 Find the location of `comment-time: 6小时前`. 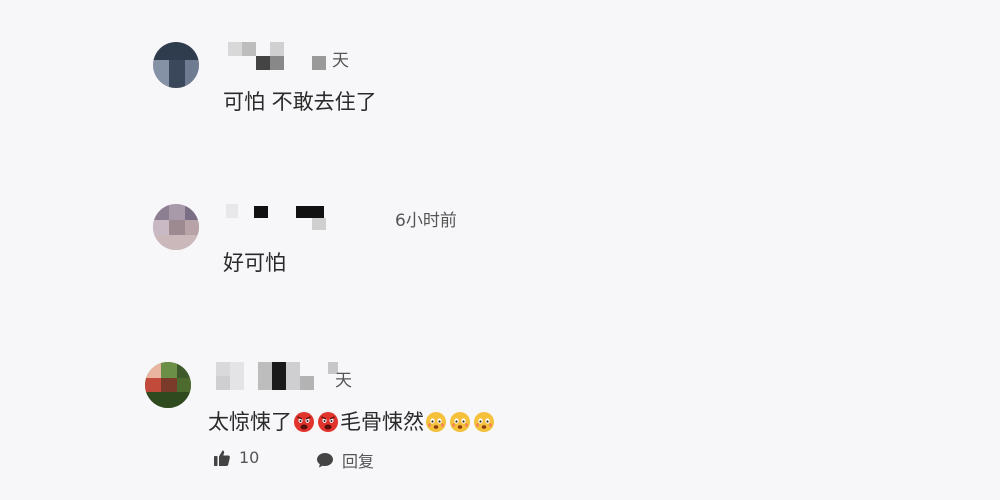

comment-time: 6小时前 is located at coordinates (426, 221).